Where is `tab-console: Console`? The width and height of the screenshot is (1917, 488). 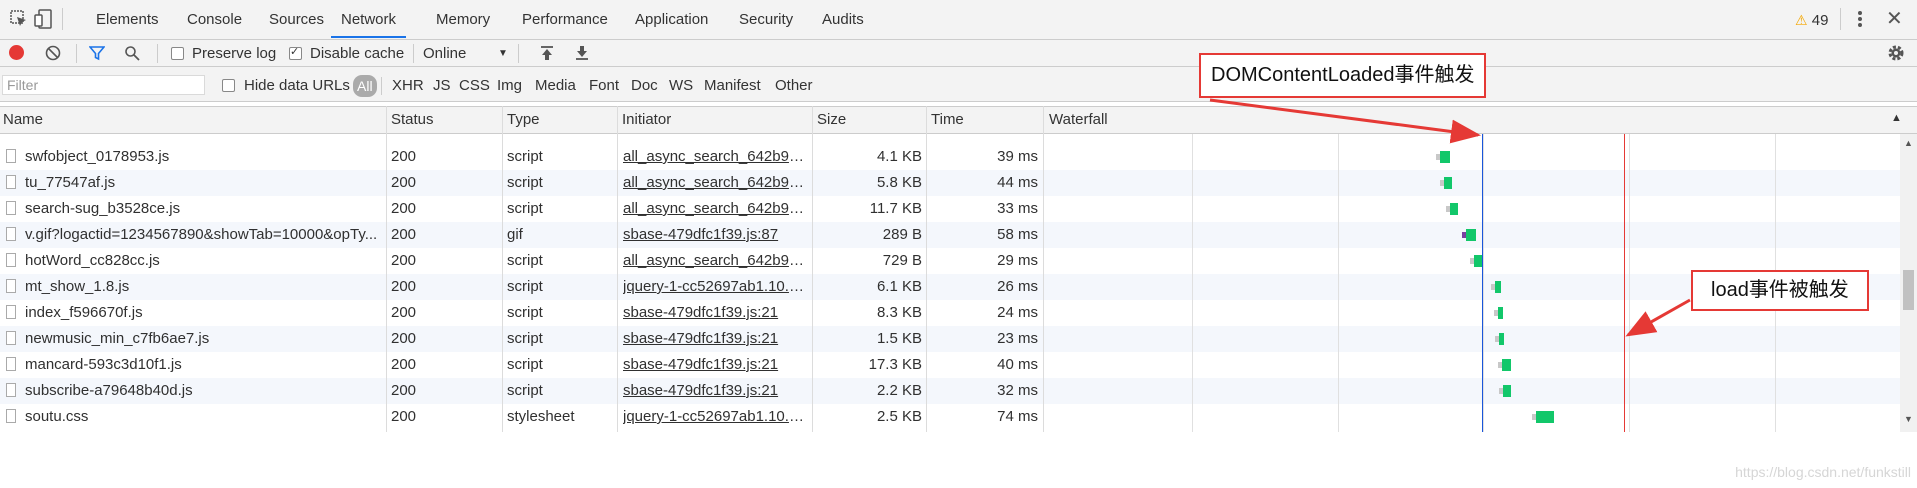
tab-console: Console is located at coordinates (214, 19).